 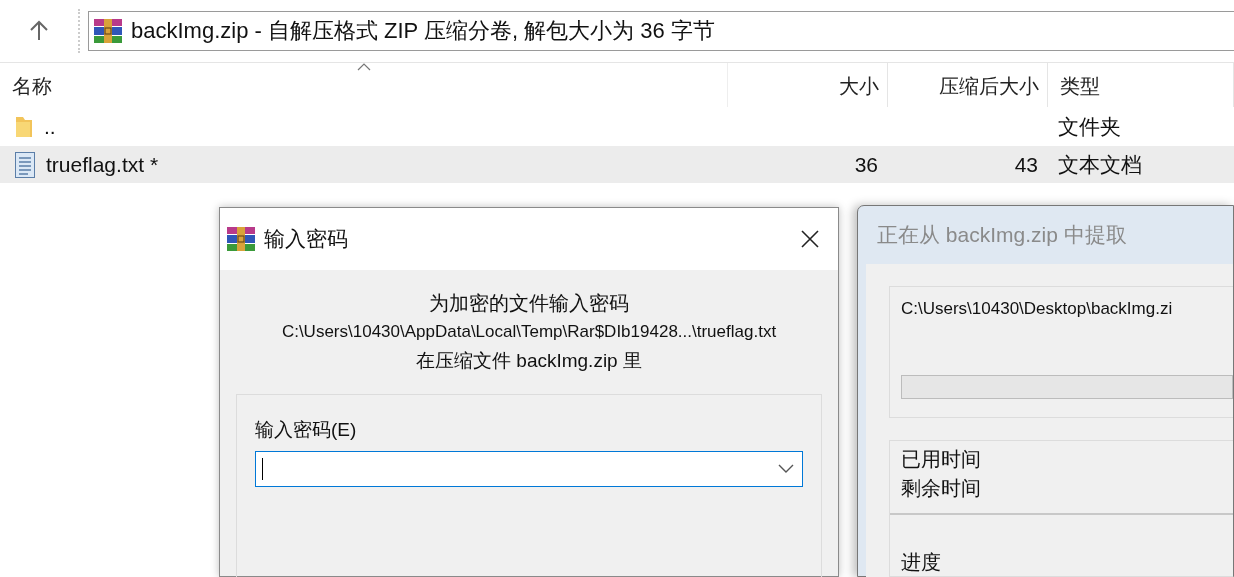 What do you see at coordinates (39, 31) in the screenshot?
I see `up-arrow-icon` at bounding box center [39, 31].